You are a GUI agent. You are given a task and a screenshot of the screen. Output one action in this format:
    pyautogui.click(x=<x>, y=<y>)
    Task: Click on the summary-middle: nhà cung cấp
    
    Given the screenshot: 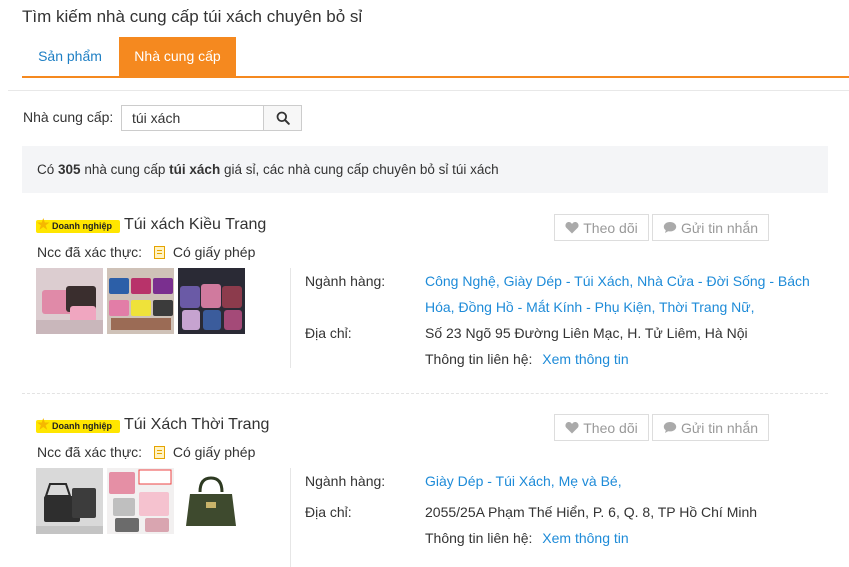 What is the action you would take?
    pyautogui.click(x=125, y=169)
    